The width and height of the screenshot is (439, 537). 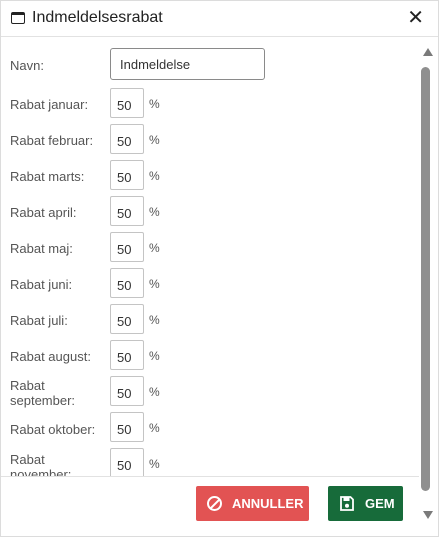 What do you see at coordinates (39, 320) in the screenshot?
I see `month-label: Rabat juli:` at bounding box center [39, 320].